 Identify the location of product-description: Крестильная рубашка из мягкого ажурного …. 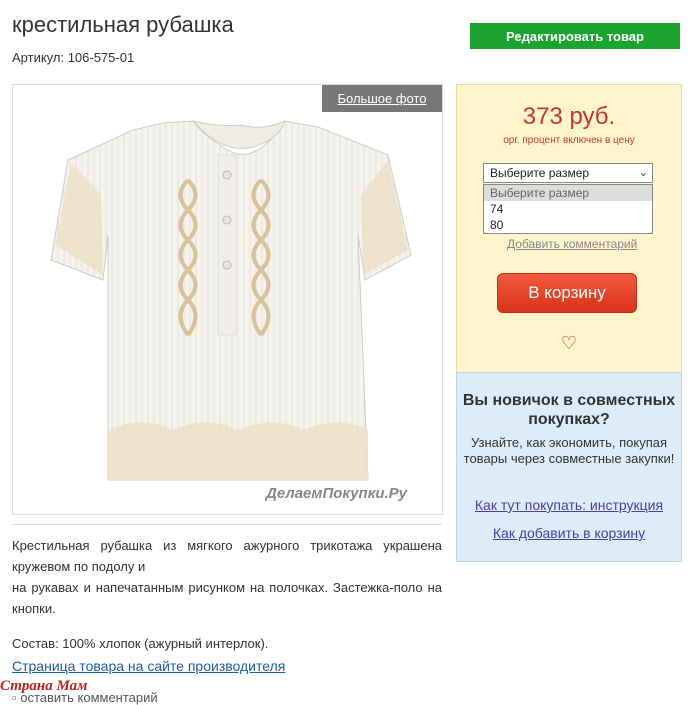
(227, 577).